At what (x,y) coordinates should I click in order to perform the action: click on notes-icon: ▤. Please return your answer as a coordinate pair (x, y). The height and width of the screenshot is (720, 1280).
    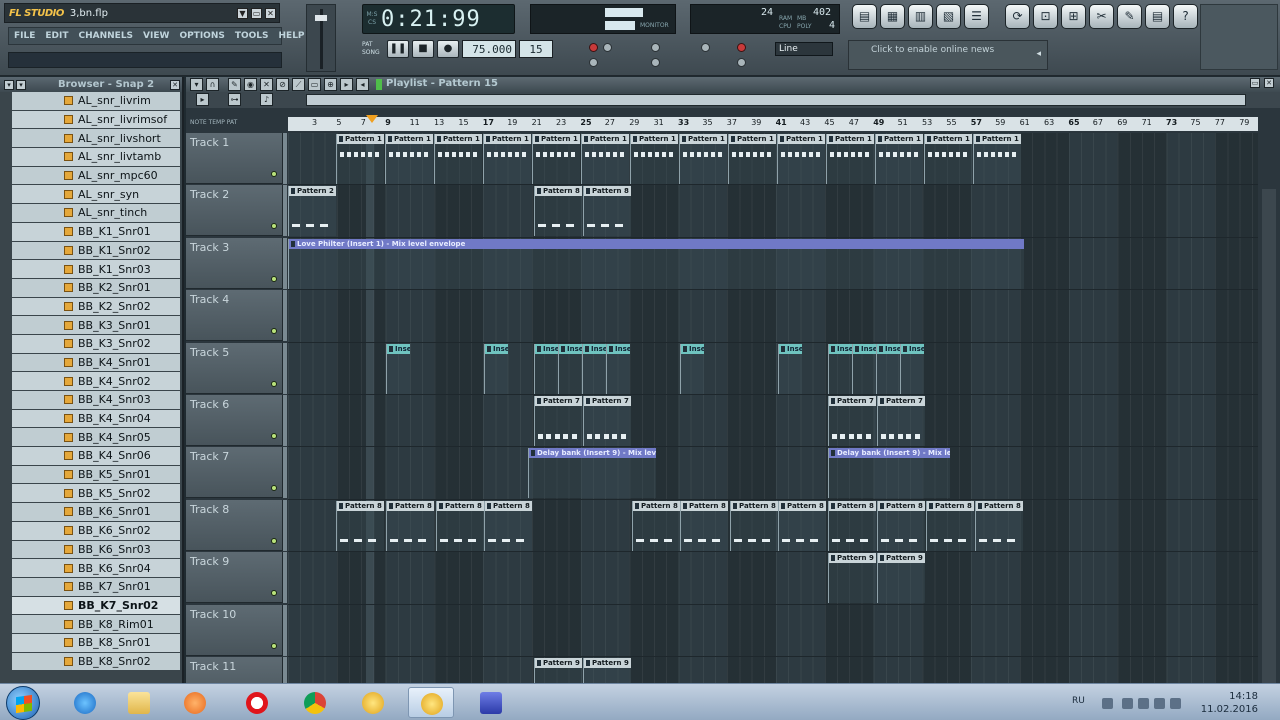
    Looking at the image, I should click on (1157, 16).